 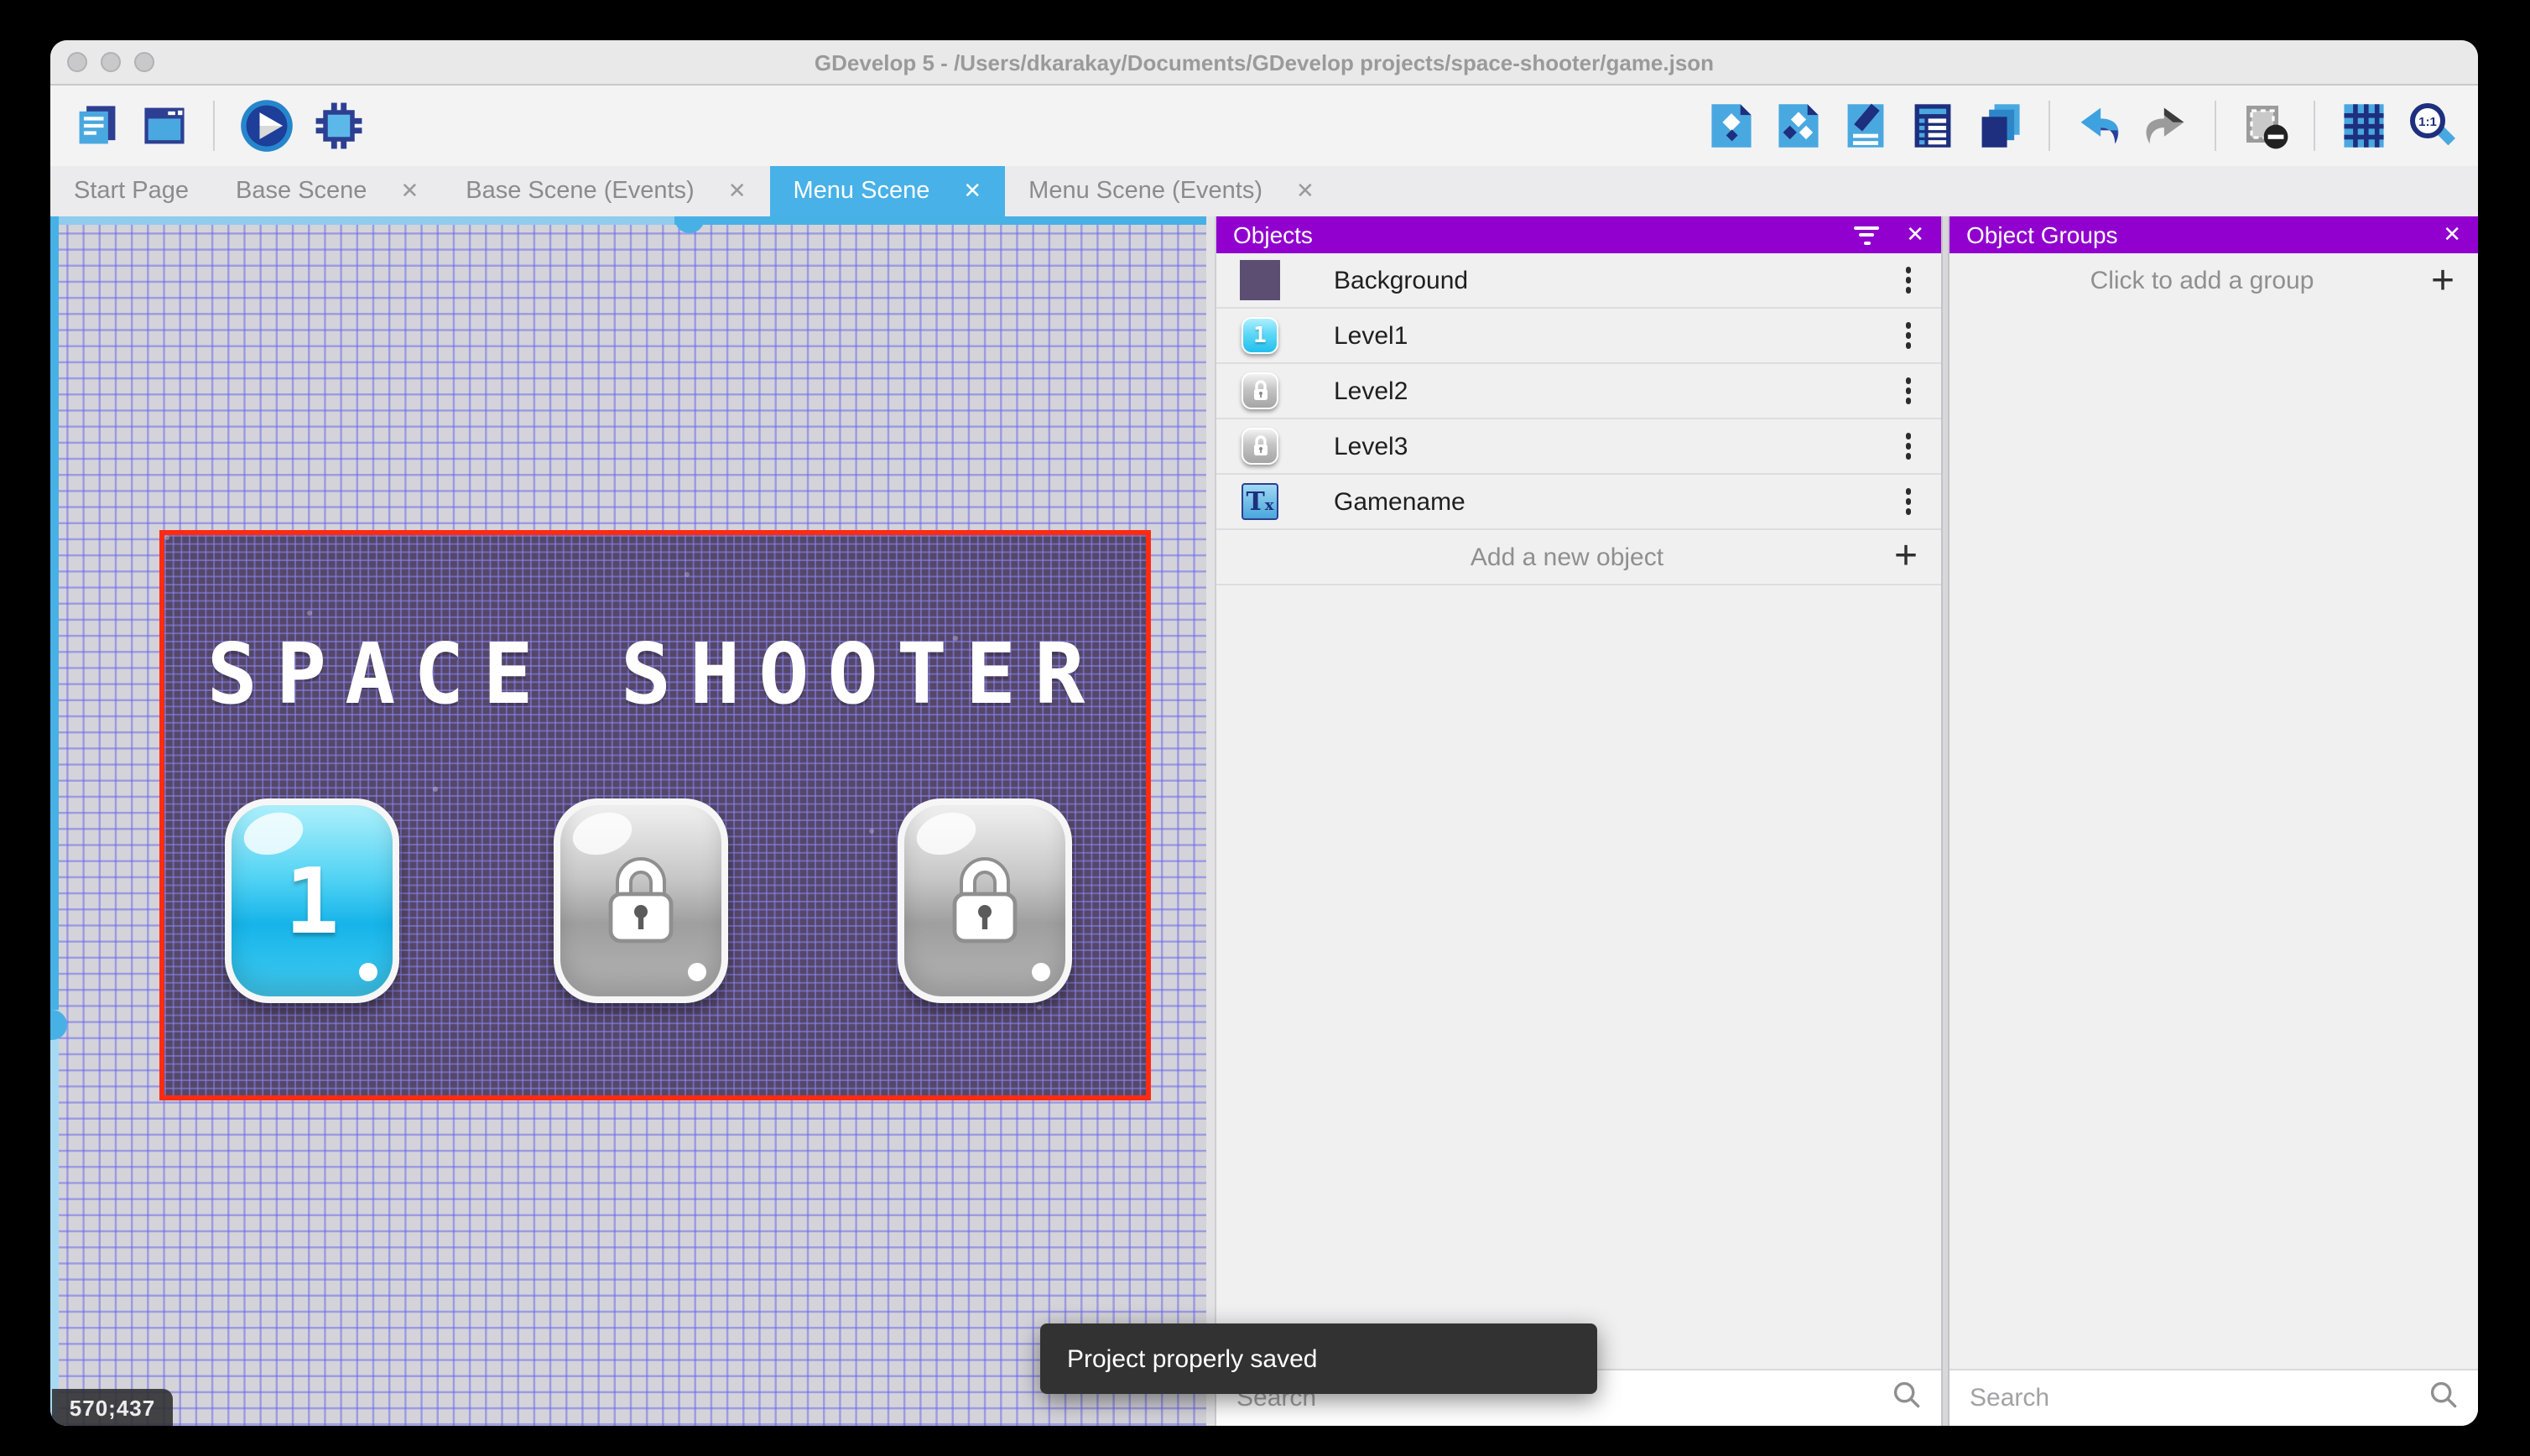 What do you see at coordinates (655, 674) in the screenshot?
I see `game-title-instance: SPACE SHOOTER` at bounding box center [655, 674].